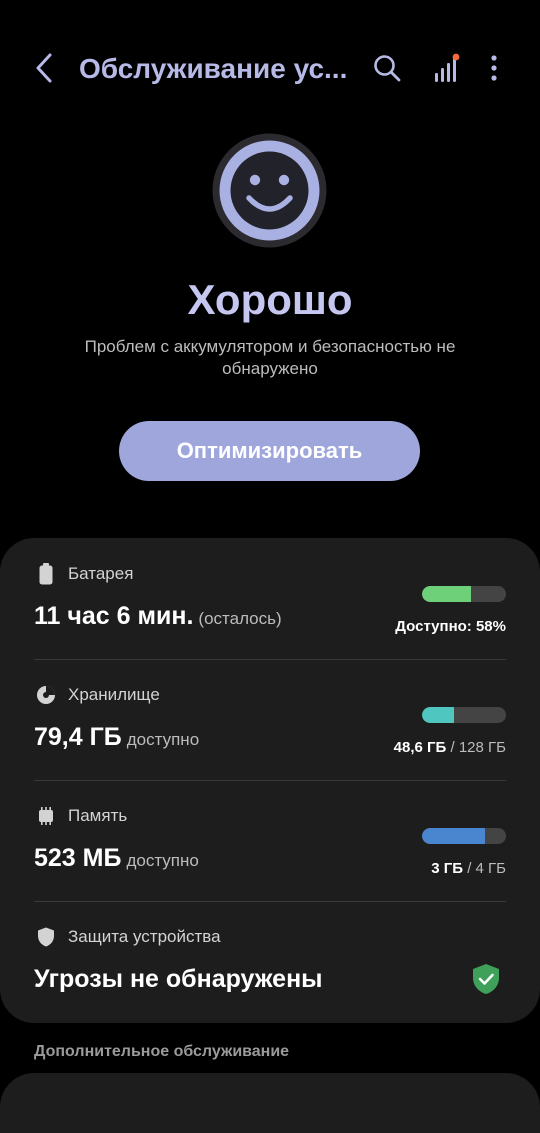  Describe the element at coordinates (446, 594) in the screenshot. I see `battery-progress-fill` at that location.